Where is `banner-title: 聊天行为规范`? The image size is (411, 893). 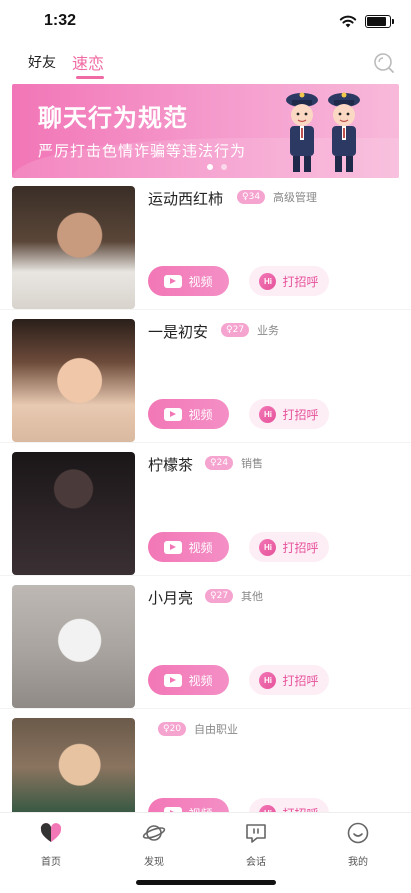 banner-title: 聊天行为规范 is located at coordinates (113, 118).